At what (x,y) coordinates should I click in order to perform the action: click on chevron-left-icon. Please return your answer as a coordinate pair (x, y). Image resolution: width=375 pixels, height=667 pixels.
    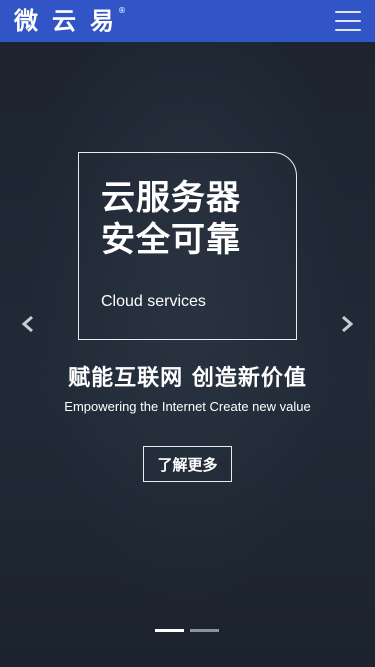
    Looking at the image, I should click on (27, 324).